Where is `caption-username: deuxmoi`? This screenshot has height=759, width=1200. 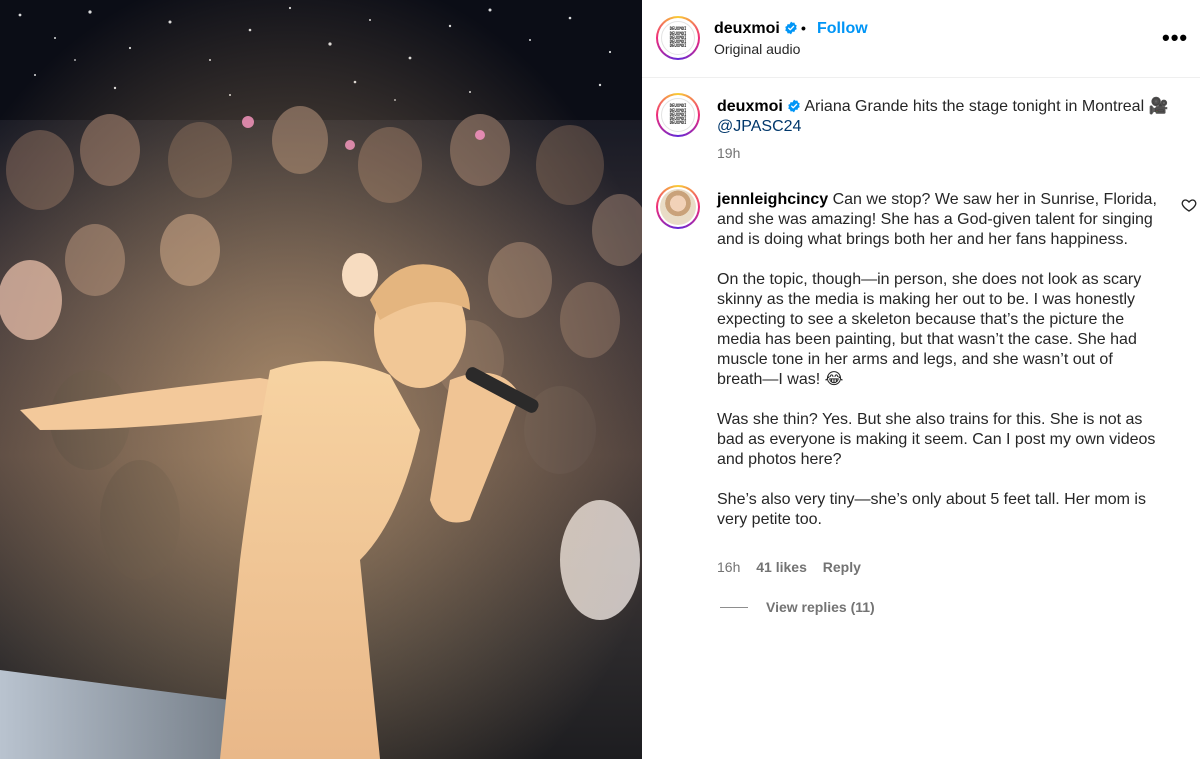
caption-username: deuxmoi is located at coordinates (750, 106).